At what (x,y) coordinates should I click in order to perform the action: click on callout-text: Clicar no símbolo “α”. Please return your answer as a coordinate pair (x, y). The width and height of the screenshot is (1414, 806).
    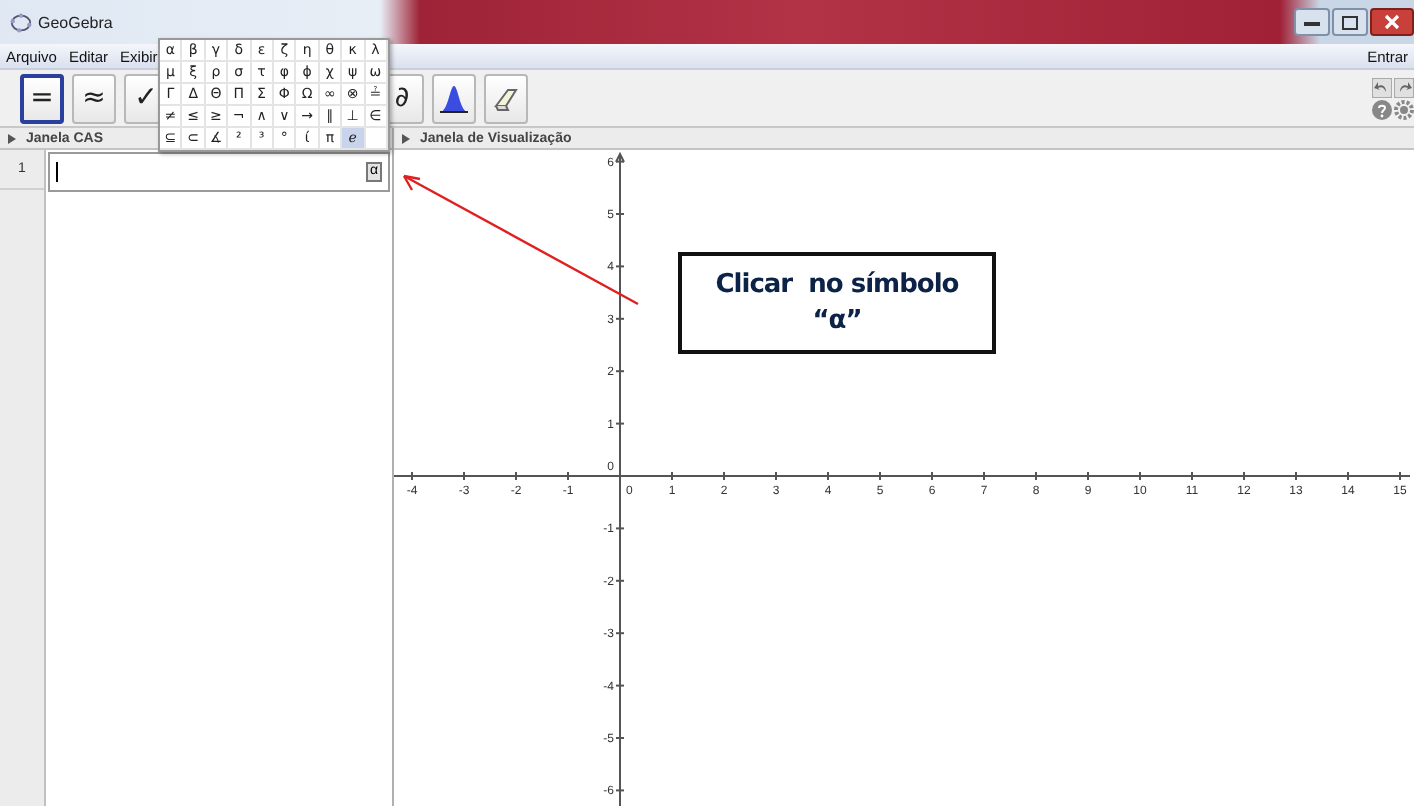
    Looking at the image, I should click on (837, 303).